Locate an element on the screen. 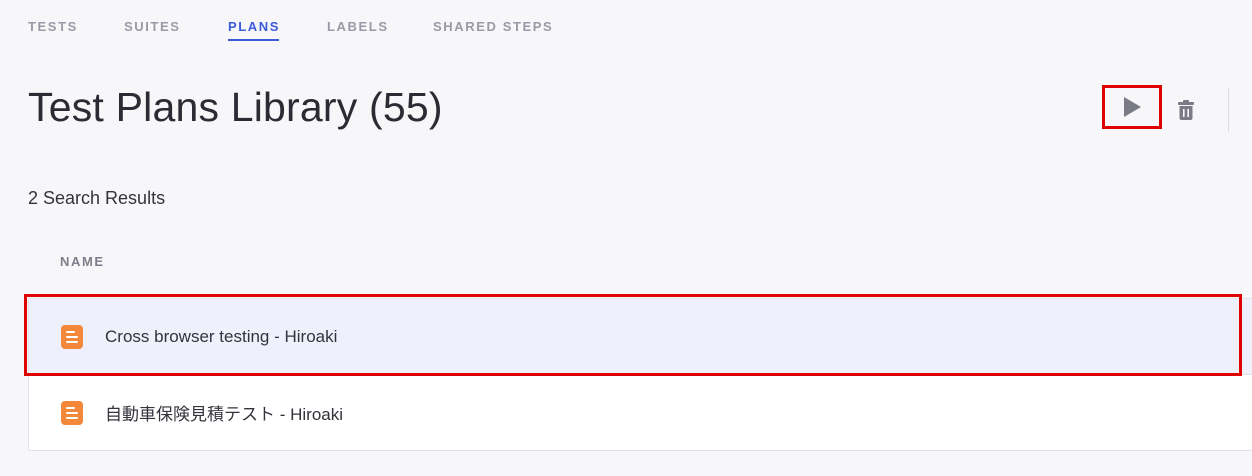 This screenshot has height=476, width=1252. plan-name: 自動車保険見積テスト - Hiroaki is located at coordinates (224, 414).